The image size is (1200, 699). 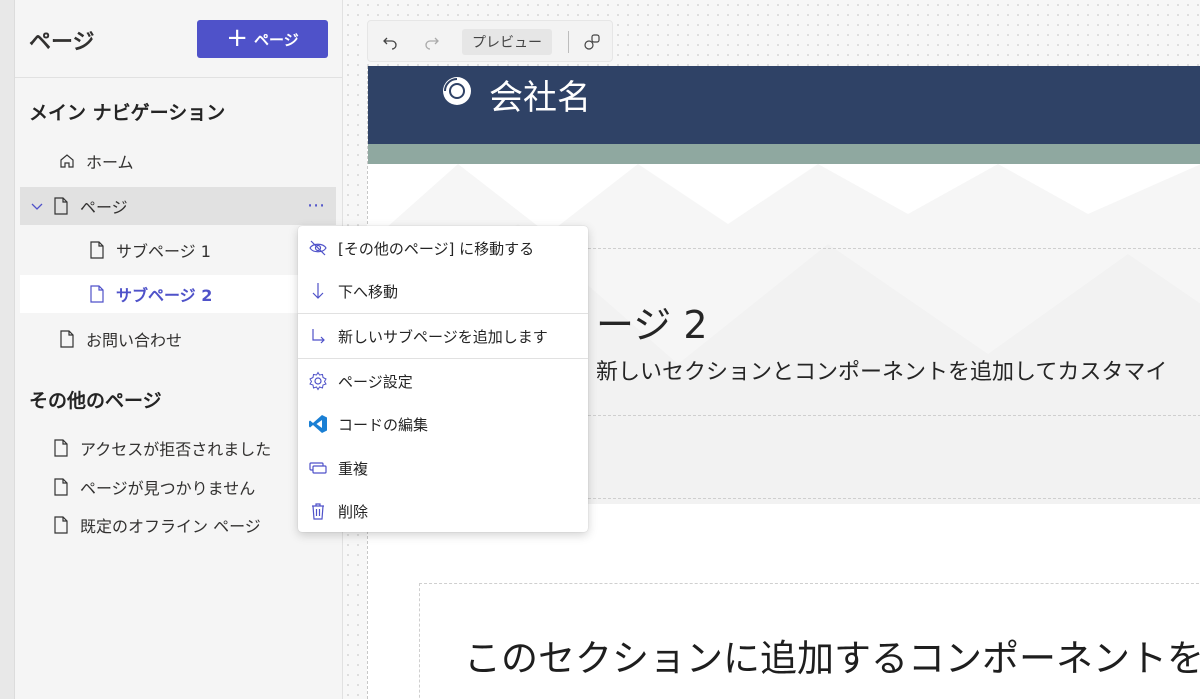 I want to click on trash-icon, so click(x=318, y=511).